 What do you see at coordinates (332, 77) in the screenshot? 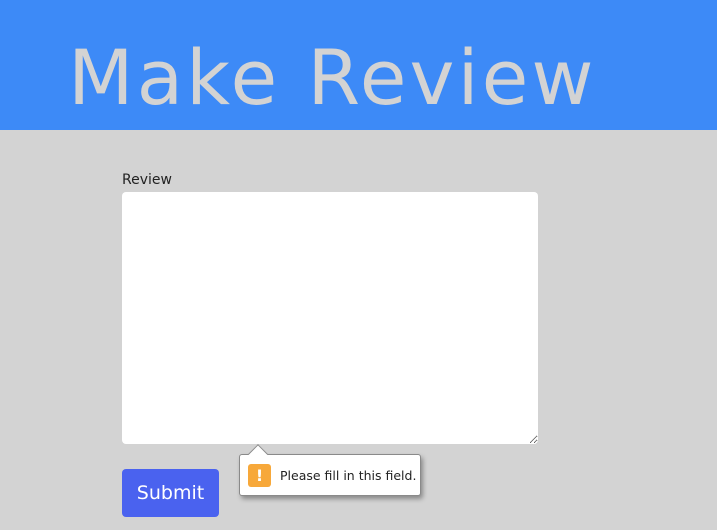
I see `page-title: Make Review` at bounding box center [332, 77].